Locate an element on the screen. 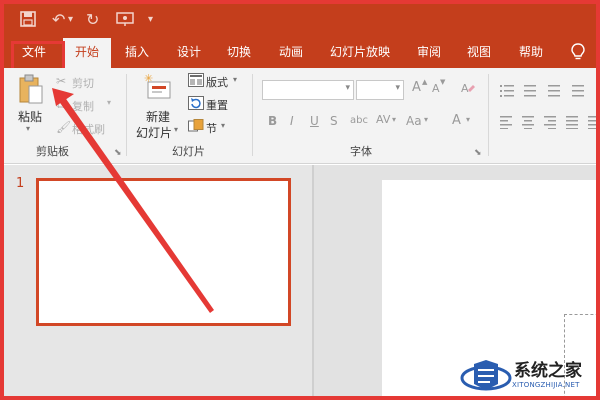 Image resolution: width=600 pixels, height=400 pixels. new-slide-button: 幻灯片 is located at coordinates (154, 132).